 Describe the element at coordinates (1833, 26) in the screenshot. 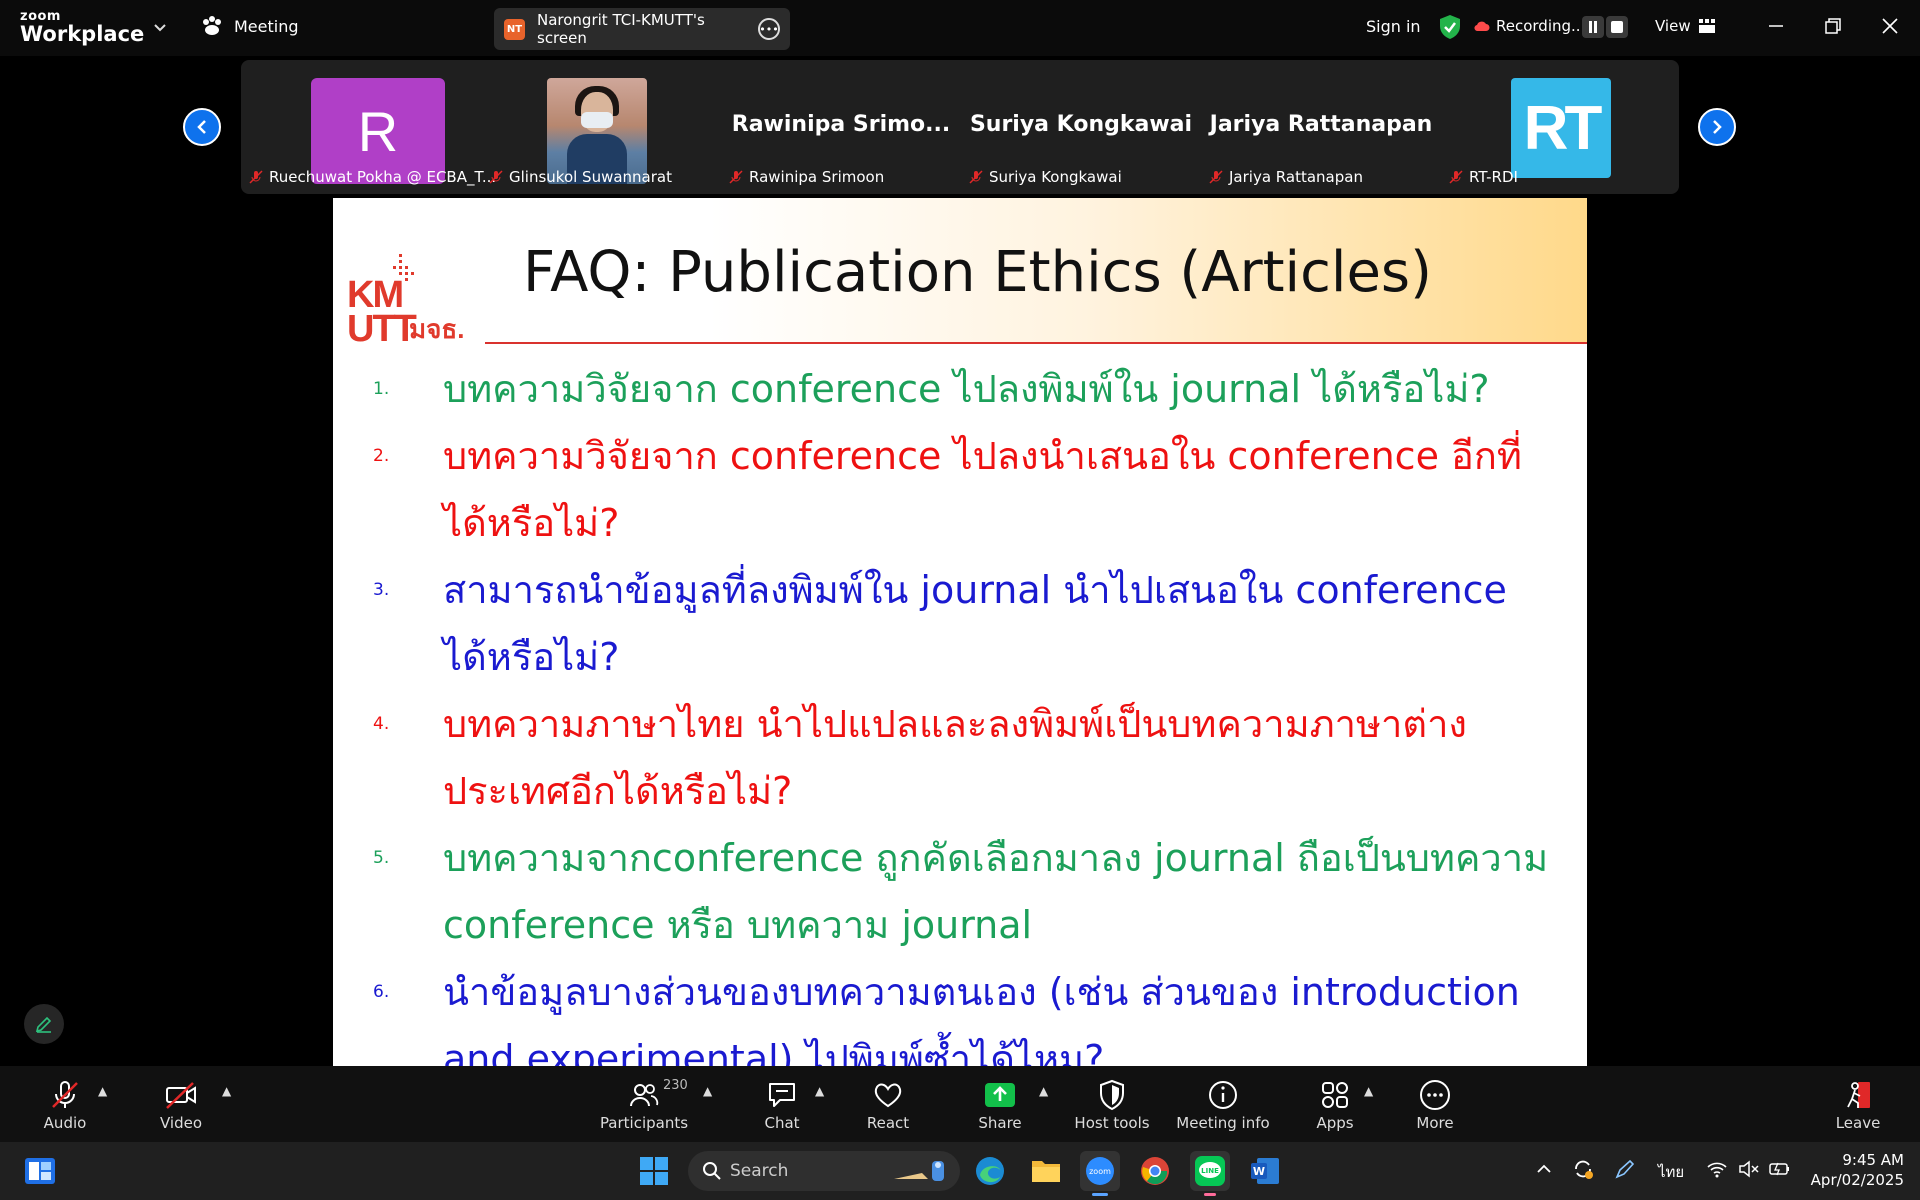

I see `restore-icon` at that location.